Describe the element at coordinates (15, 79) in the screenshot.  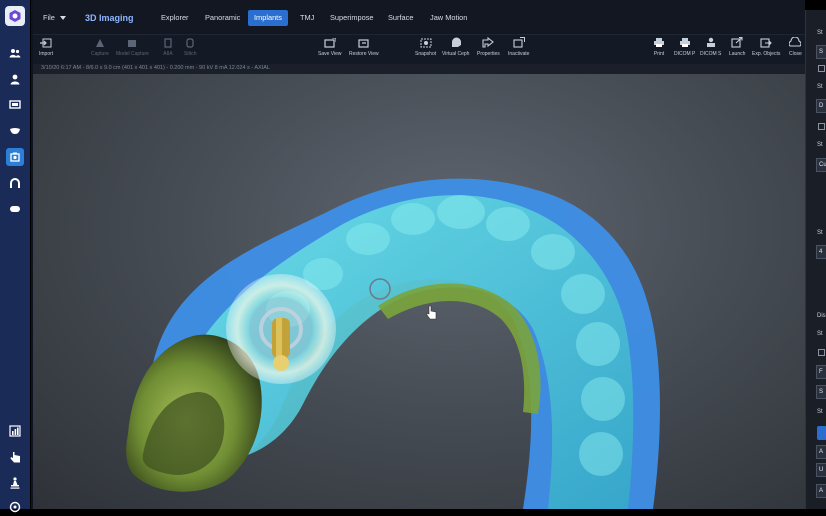
I see `person-icon` at that location.